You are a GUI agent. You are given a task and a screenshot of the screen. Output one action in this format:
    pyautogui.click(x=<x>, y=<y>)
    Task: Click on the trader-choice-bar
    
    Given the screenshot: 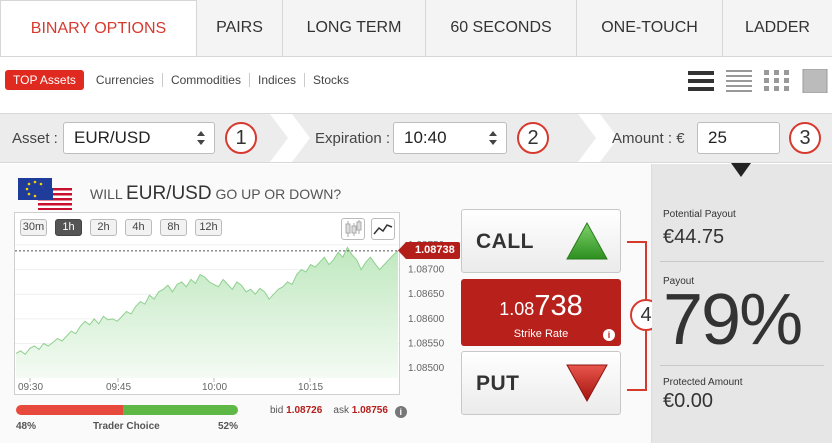 What is the action you would take?
    pyautogui.click(x=127, y=410)
    